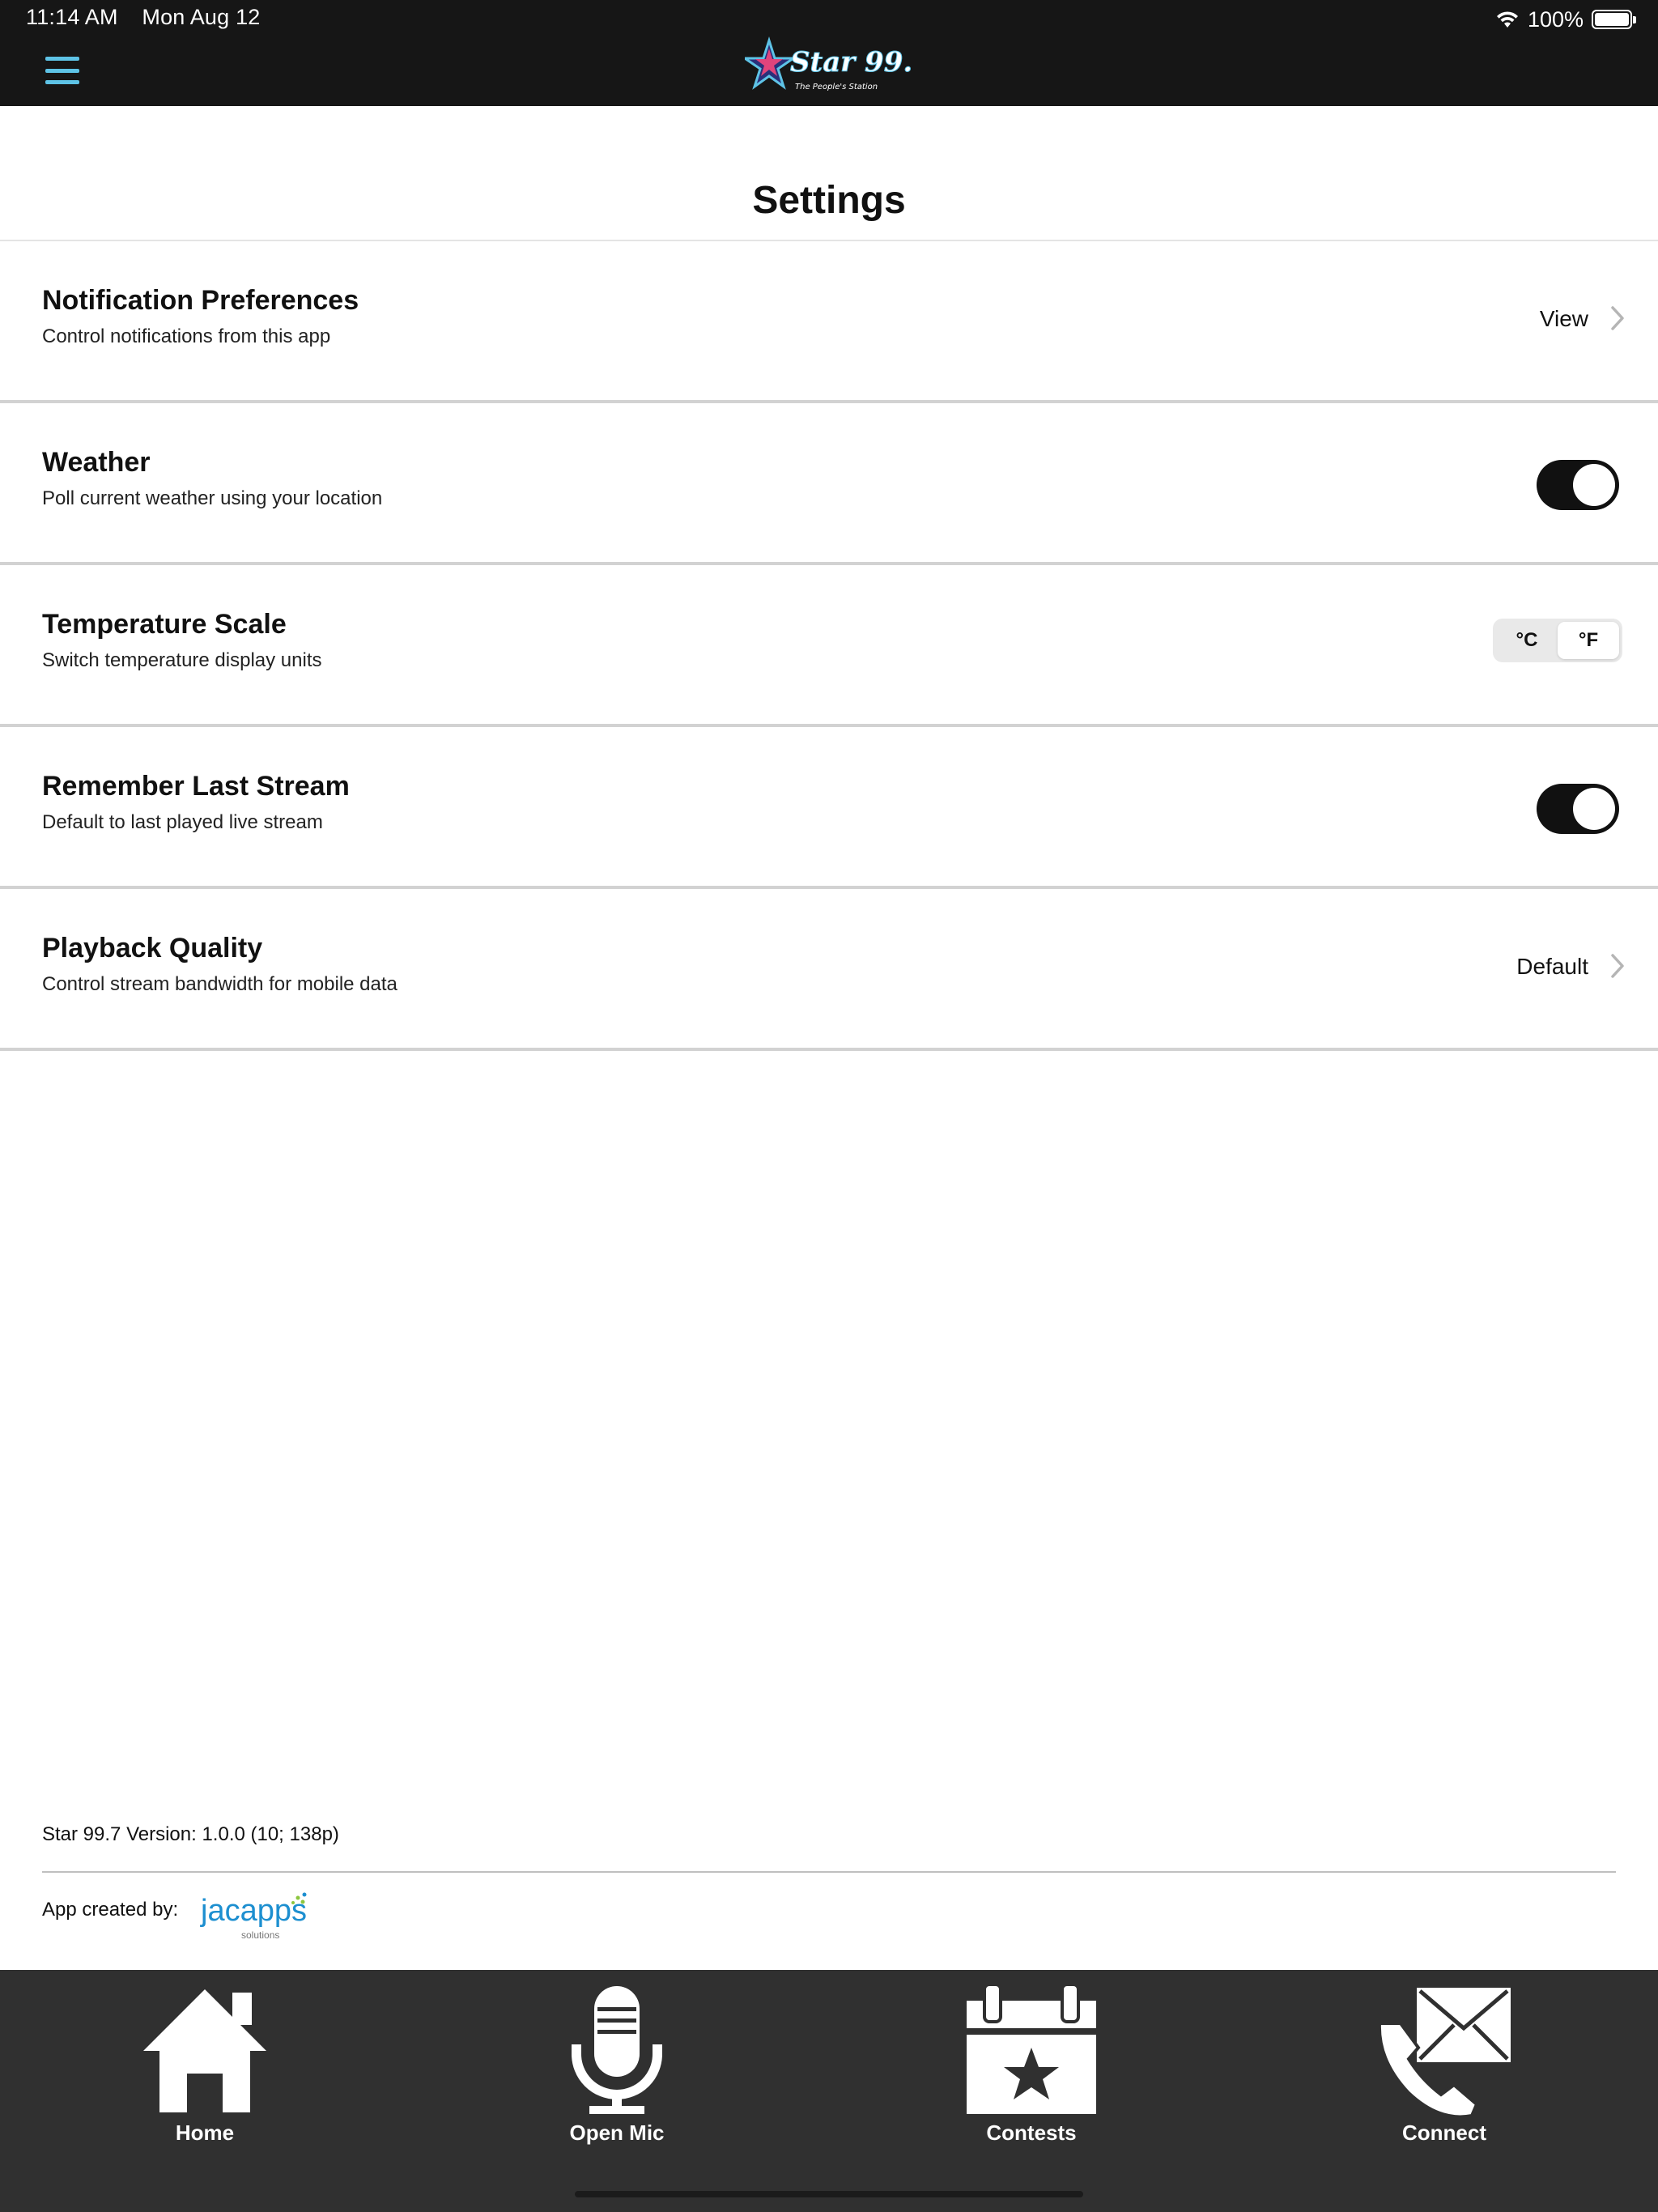 The image size is (1658, 2212). What do you see at coordinates (829, 2194) in the screenshot?
I see `home-indicator` at bounding box center [829, 2194].